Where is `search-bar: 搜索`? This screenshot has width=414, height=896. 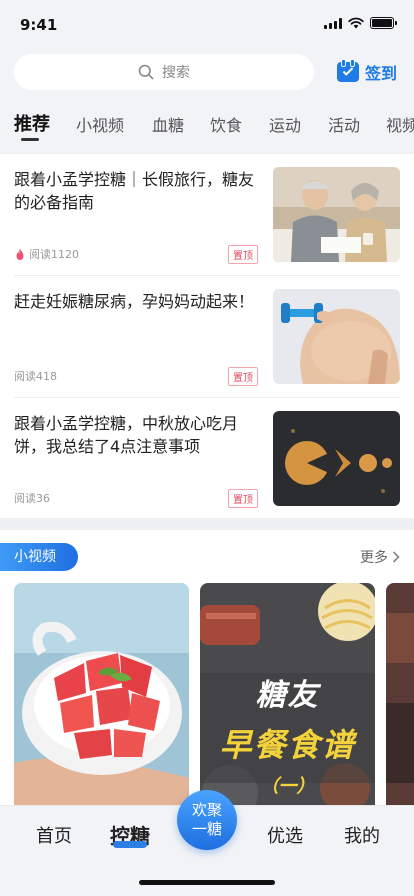
search-bar: 搜索 is located at coordinates (164, 72).